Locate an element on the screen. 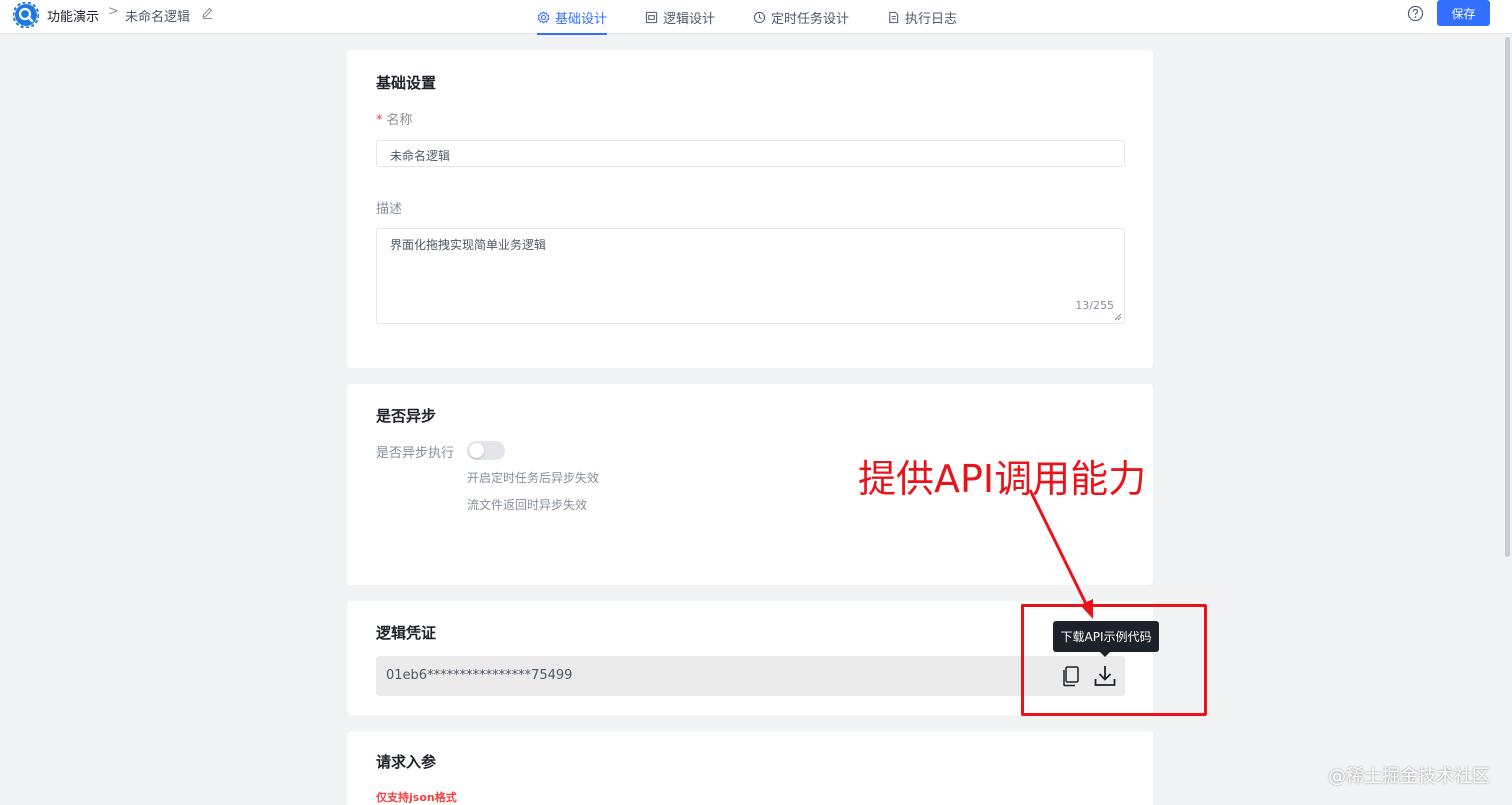 The width and height of the screenshot is (1512, 805). name-label: * 名称 is located at coordinates (394, 118).